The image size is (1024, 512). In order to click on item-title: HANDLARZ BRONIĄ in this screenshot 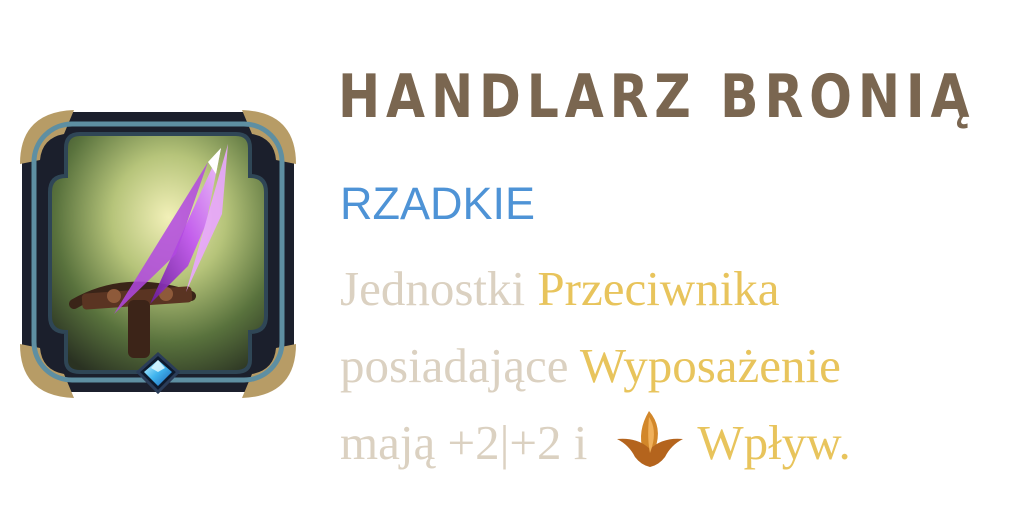, I will do `click(657, 97)`.